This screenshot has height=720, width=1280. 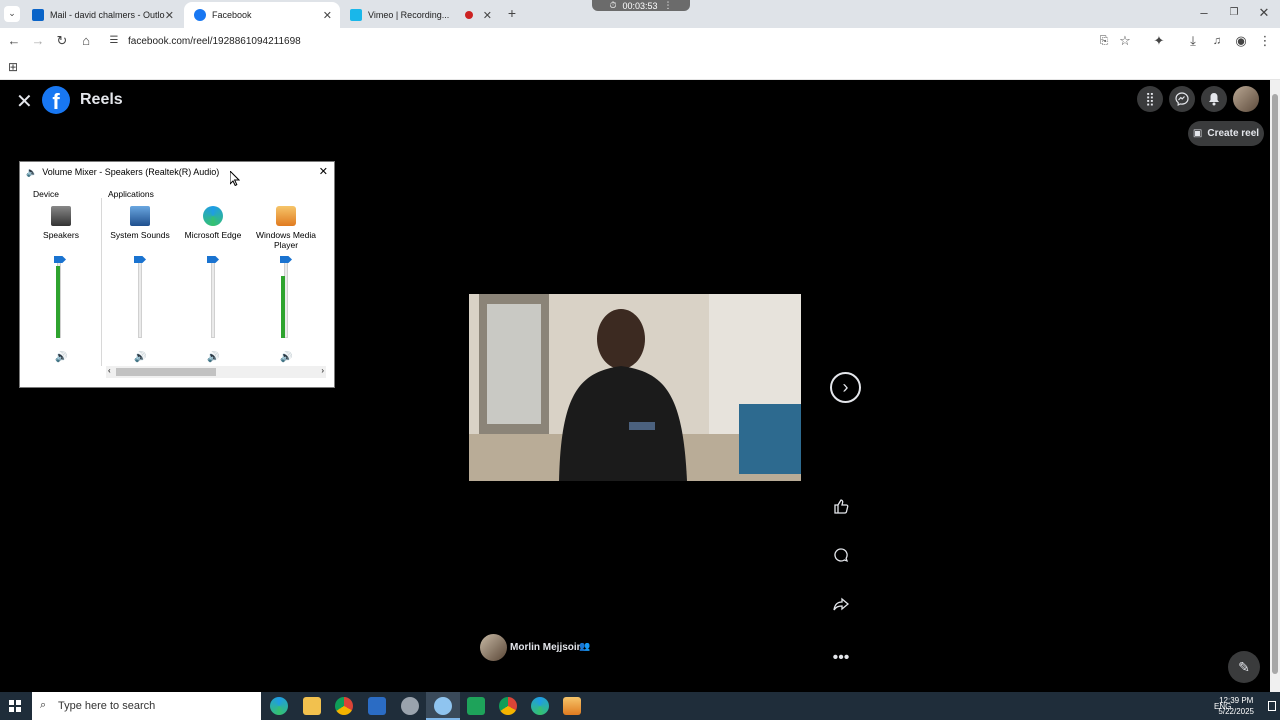 I want to click on extensions-icon: ✦, so click(x=1159, y=42).